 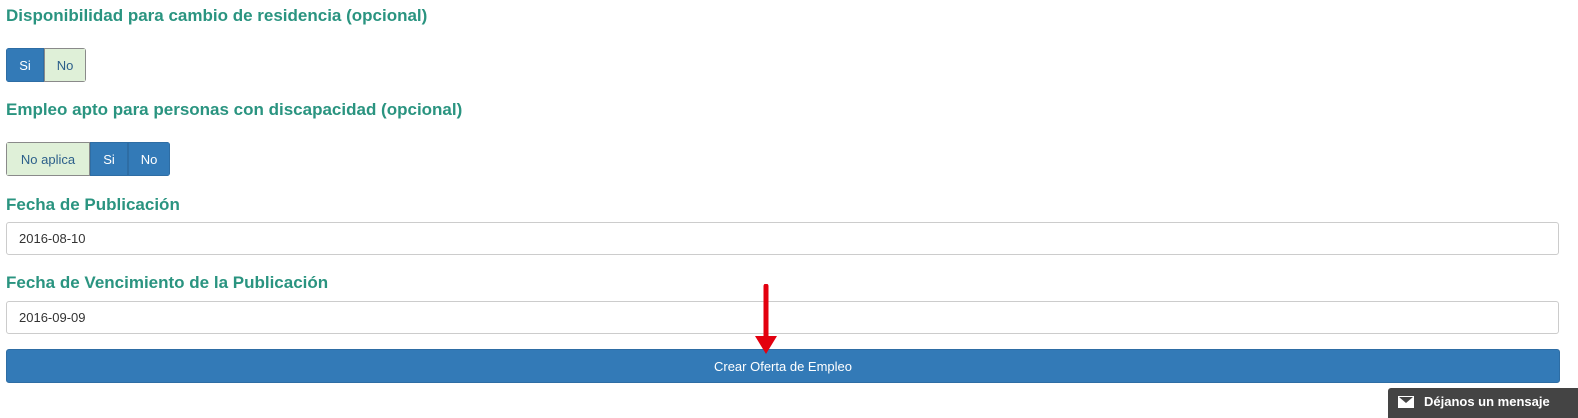 What do you see at coordinates (93, 204) in the screenshot?
I see `publication-date-label: Fecha de Publicación` at bounding box center [93, 204].